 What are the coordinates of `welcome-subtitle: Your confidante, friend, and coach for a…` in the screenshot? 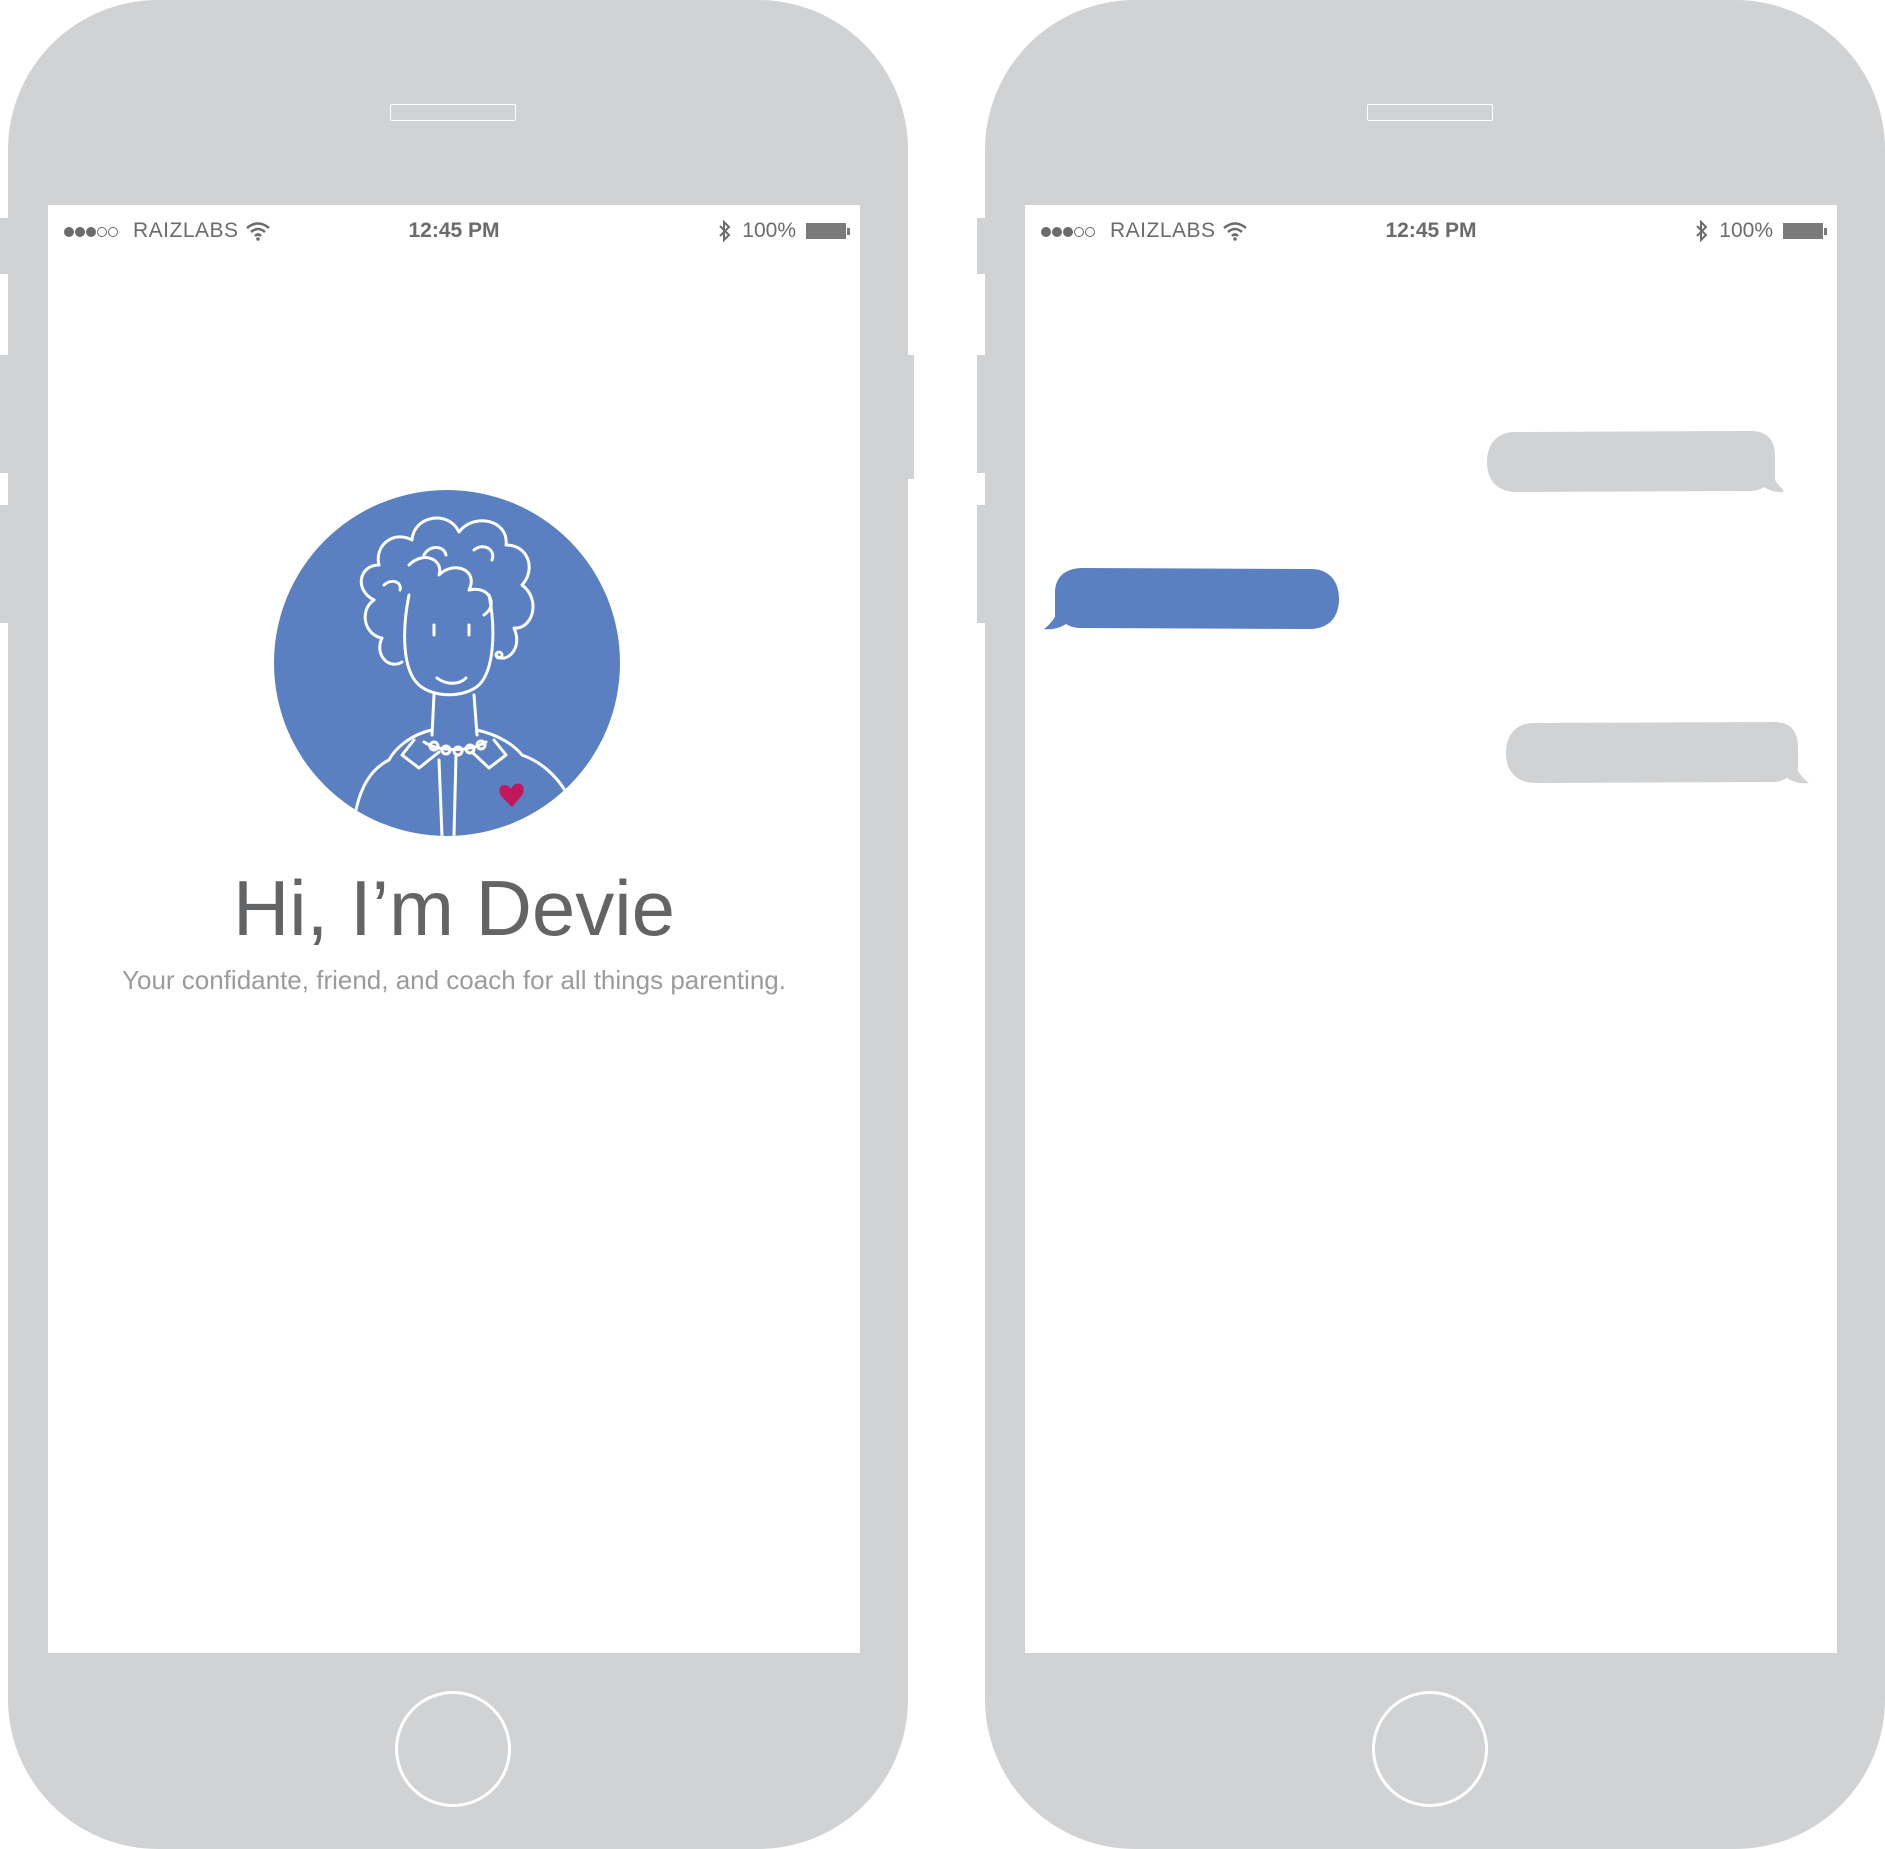 It's located at (454, 980).